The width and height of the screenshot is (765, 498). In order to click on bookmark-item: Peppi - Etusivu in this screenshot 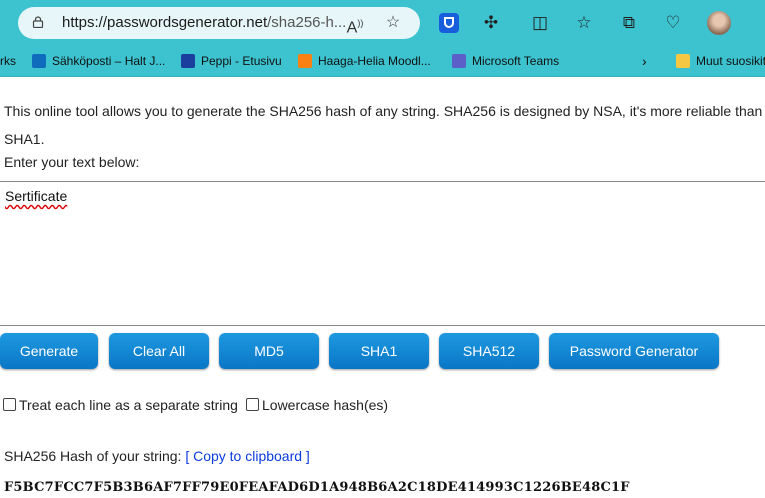, I will do `click(231, 61)`.